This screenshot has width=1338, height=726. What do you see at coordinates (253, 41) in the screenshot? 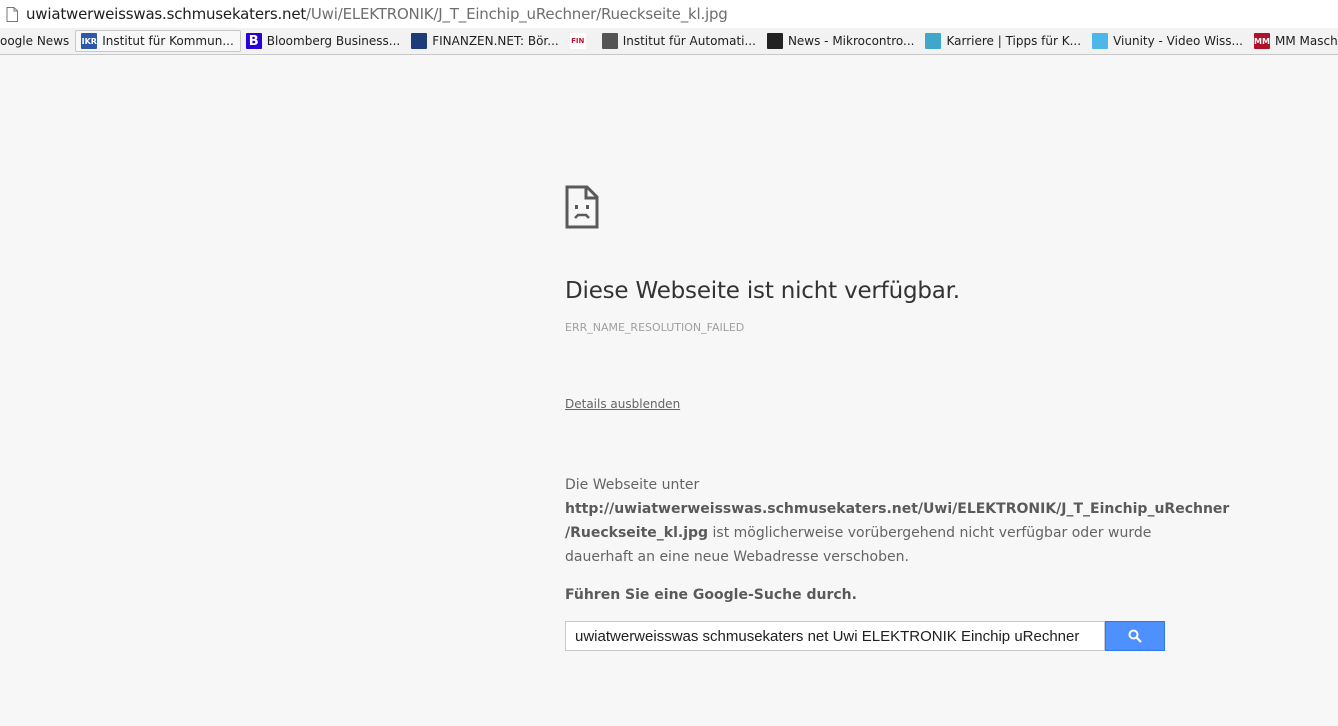
I see `bloomberg-icon: B` at bounding box center [253, 41].